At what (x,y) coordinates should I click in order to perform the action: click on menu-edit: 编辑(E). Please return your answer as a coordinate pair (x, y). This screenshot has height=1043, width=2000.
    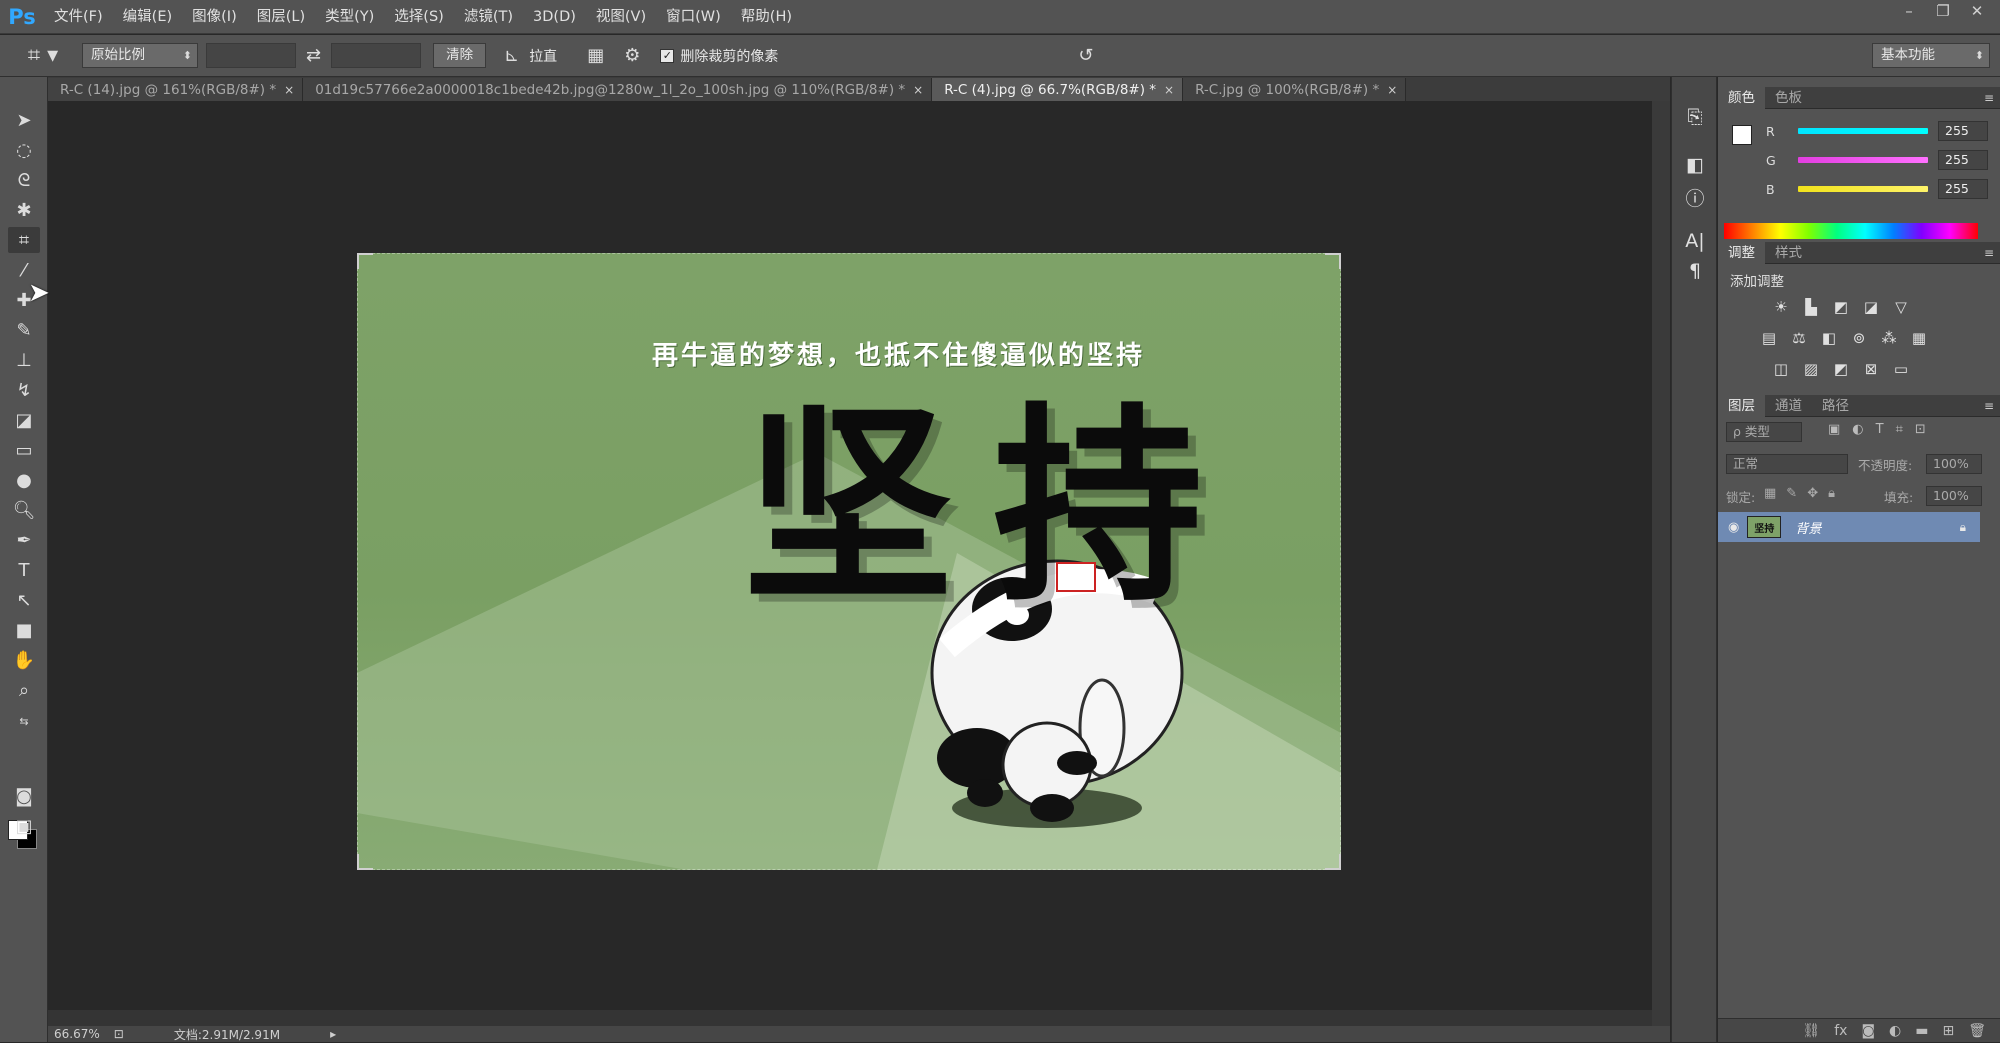
    Looking at the image, I should click on (147, 17).